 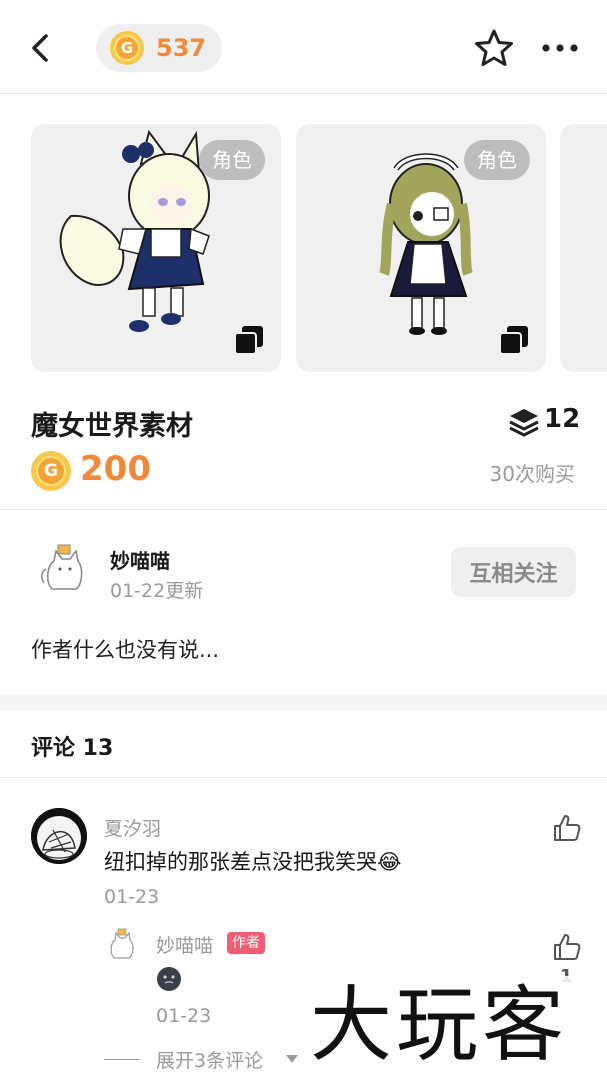 I want to click on reply-date: 01-23, so click(x=184, y=1016).